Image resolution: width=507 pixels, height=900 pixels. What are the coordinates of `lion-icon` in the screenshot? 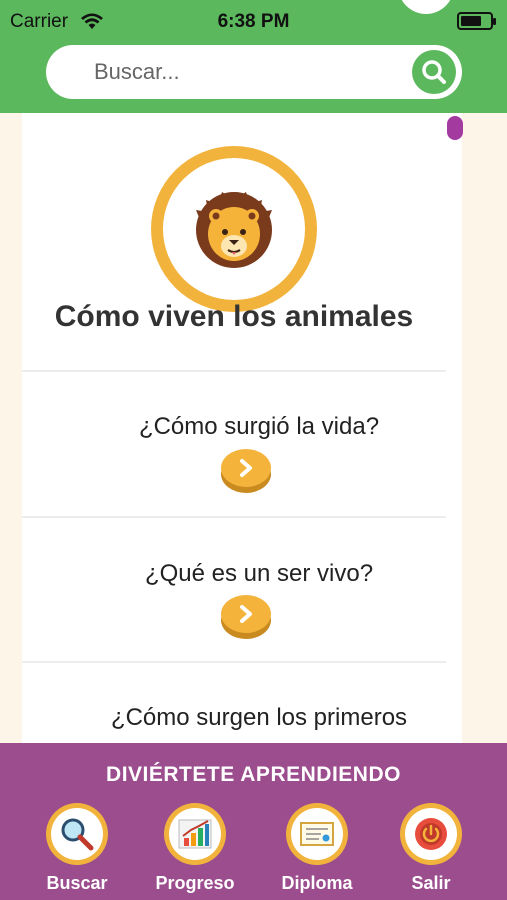 It's located at (234, 230).